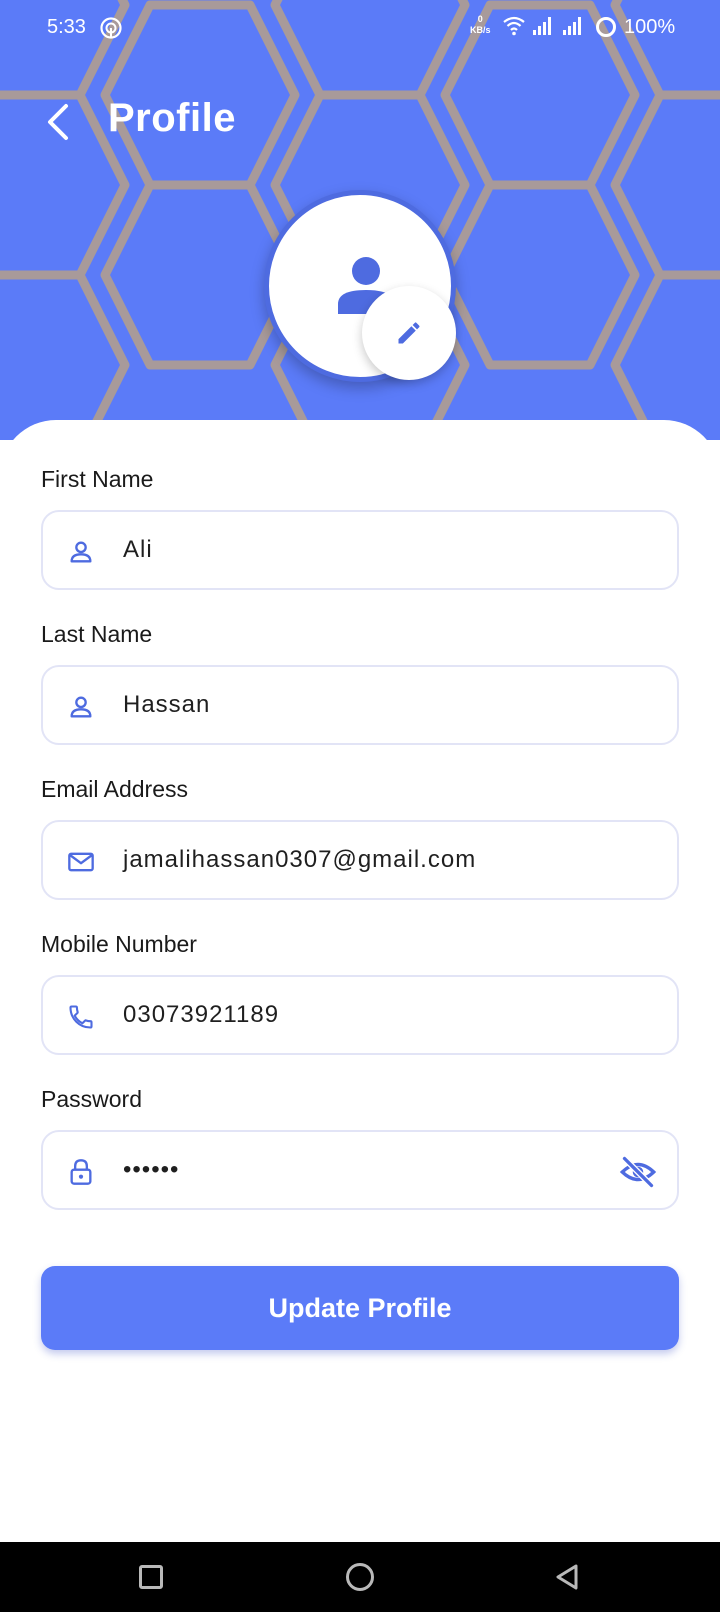 The height and width of the screenshot is (1612, 720). I want to click on chevron-left-icon, so click(58, 122).